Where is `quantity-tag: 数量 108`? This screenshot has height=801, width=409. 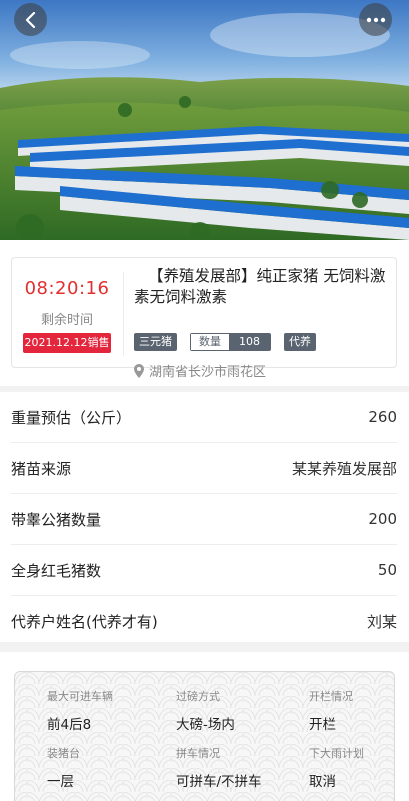 quantity-tag: 数量 108 is located at coordinates (230, 342).